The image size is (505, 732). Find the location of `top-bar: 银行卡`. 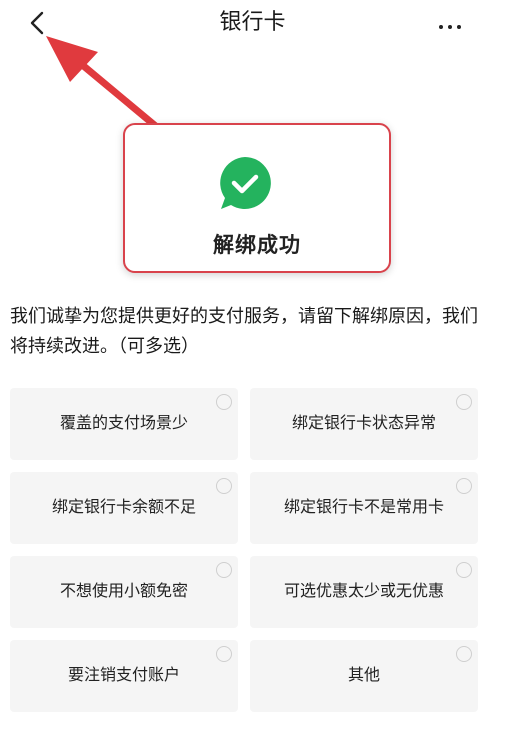

top-bar: 银行卡 is located at coordinates (252, 25).